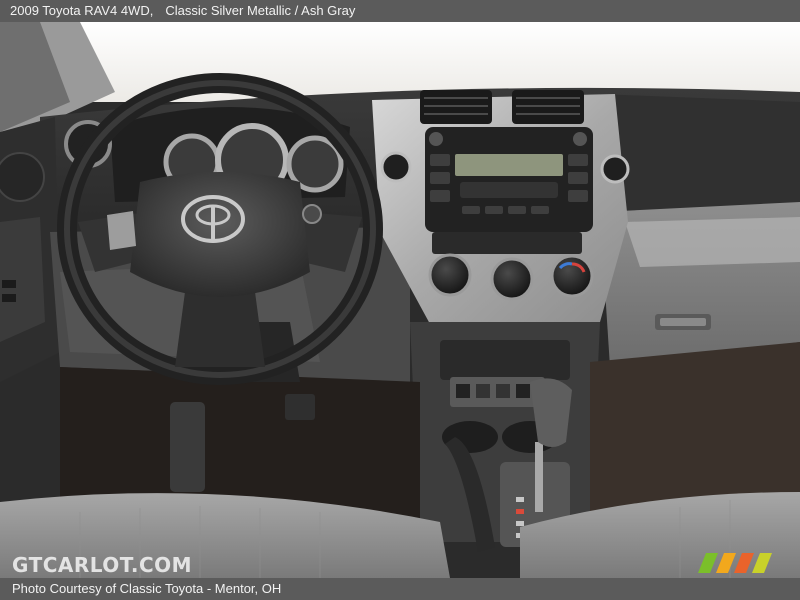 This screenshot has width=800, height=600. I want to click on steering-hub, so click(220, 234).